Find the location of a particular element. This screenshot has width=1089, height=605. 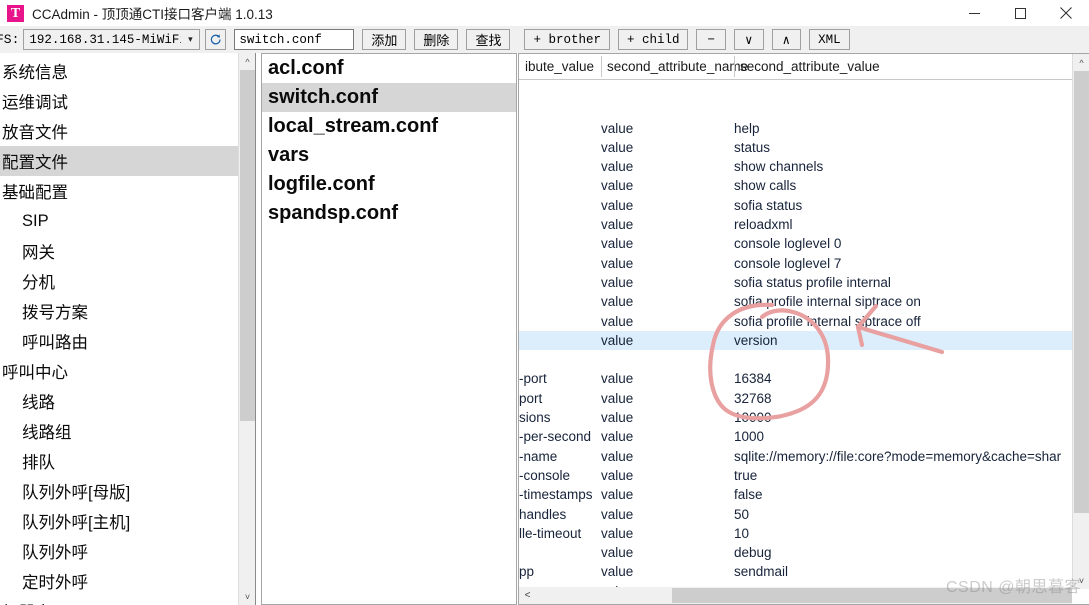

grid-vertical-scrollbar: ^ ˅ is located at coordinates (1080, 321).